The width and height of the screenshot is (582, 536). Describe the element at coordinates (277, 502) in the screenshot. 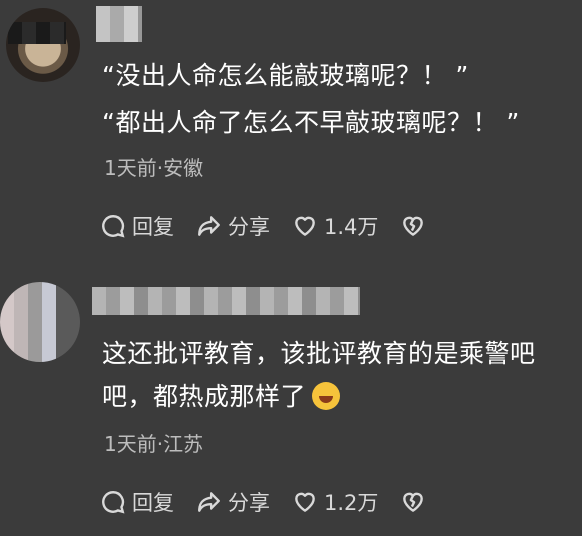

I see `comment-actions: 回复 分享 1.2万` at that location.